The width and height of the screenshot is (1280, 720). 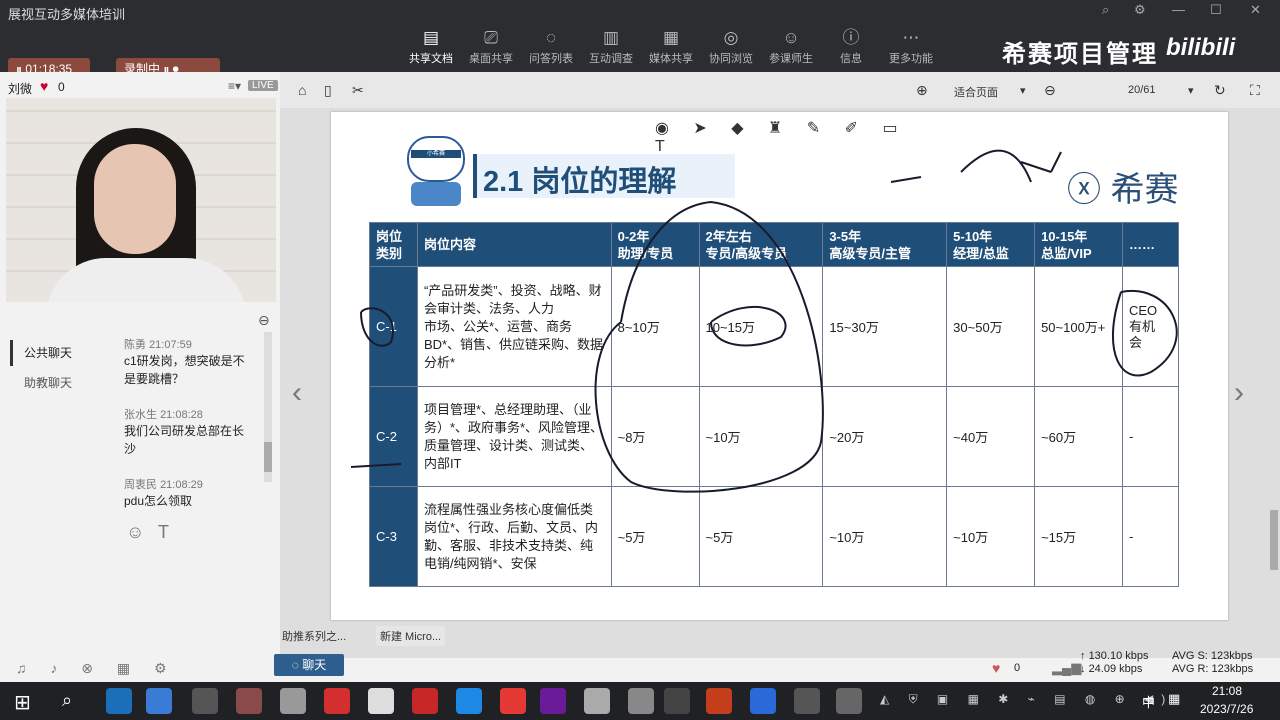 I want to click on keyboard-icon: ▦, so click(x=1174, y=699).